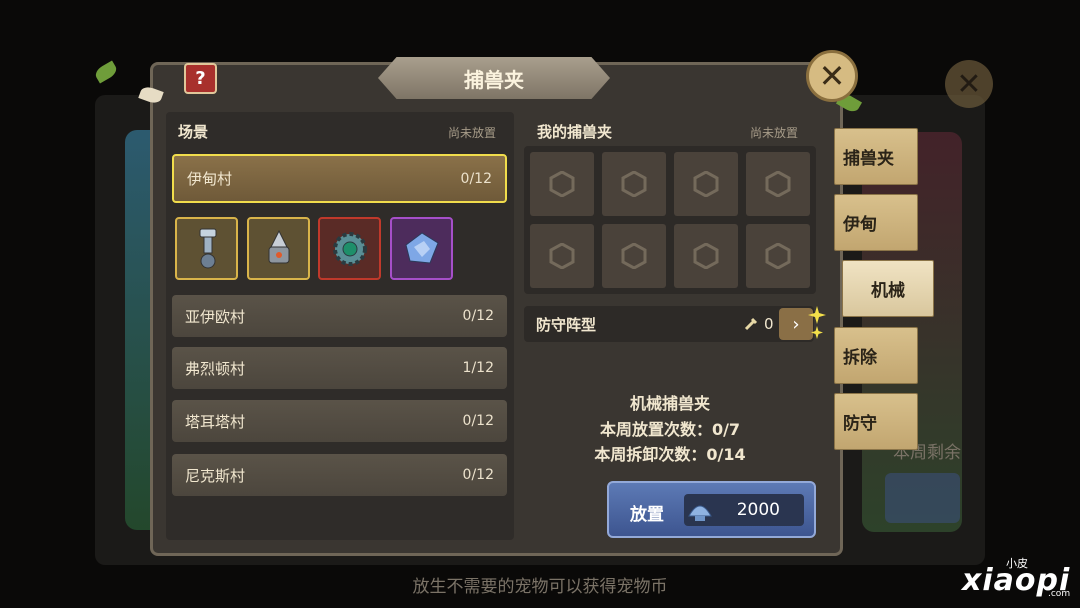  What do you see at coordinates (575, 132) in the screenshot?
I see `my-traps-heading: 我的捕兽夹` at bounding box center [575, 132].